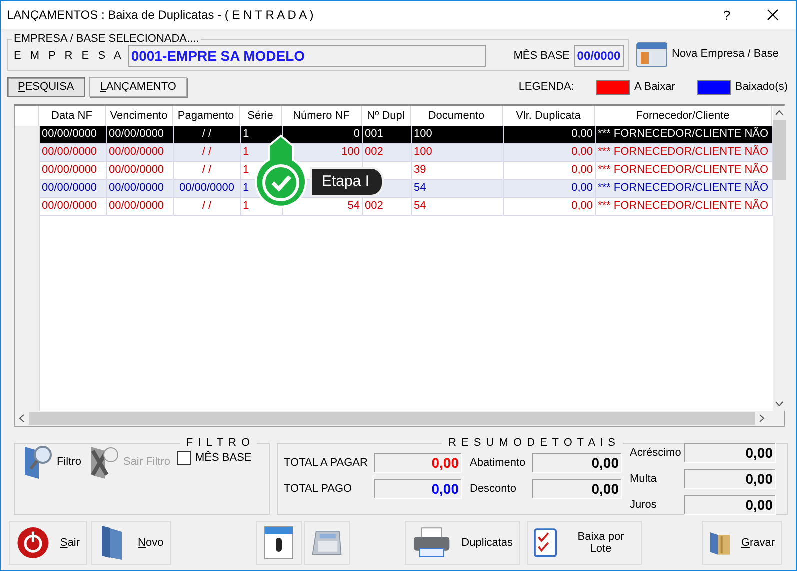  I want to click on total-label: Acréscimo, so click(655, 453).